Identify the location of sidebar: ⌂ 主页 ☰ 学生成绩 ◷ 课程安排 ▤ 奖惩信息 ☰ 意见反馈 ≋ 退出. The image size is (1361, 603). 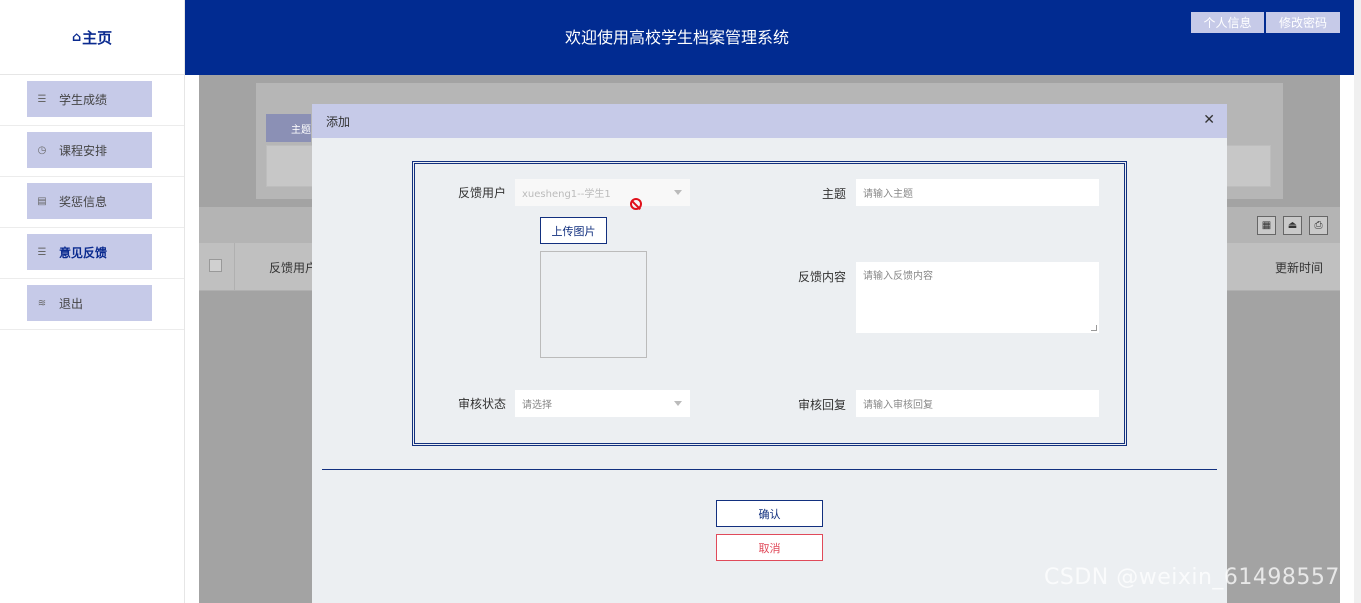
(92, 301).